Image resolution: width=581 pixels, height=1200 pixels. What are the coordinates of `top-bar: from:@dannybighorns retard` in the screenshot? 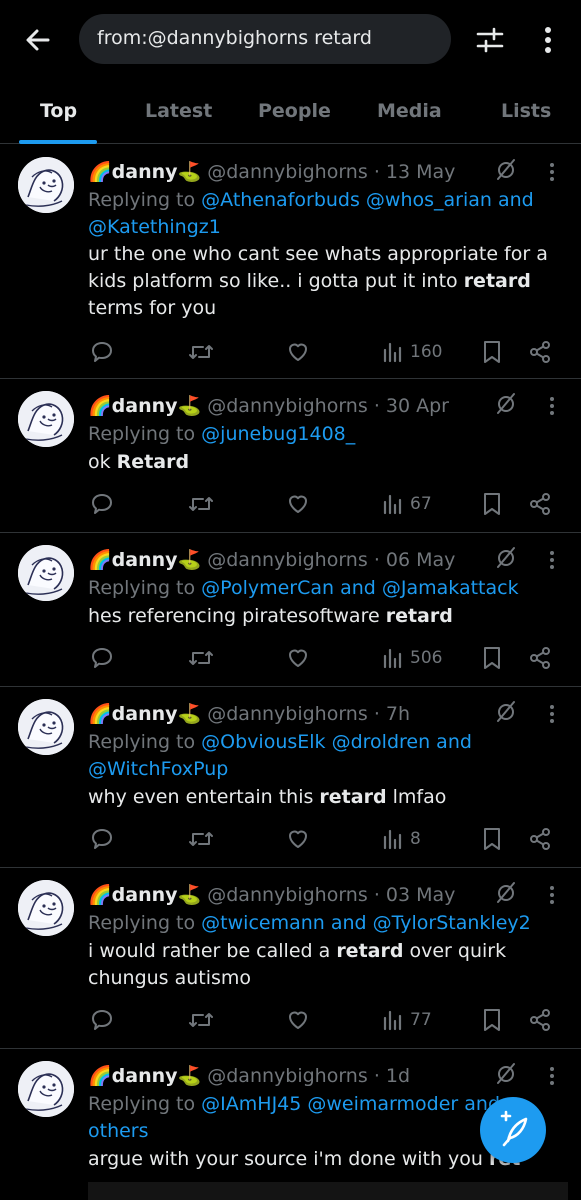 It's located at (290, 40).